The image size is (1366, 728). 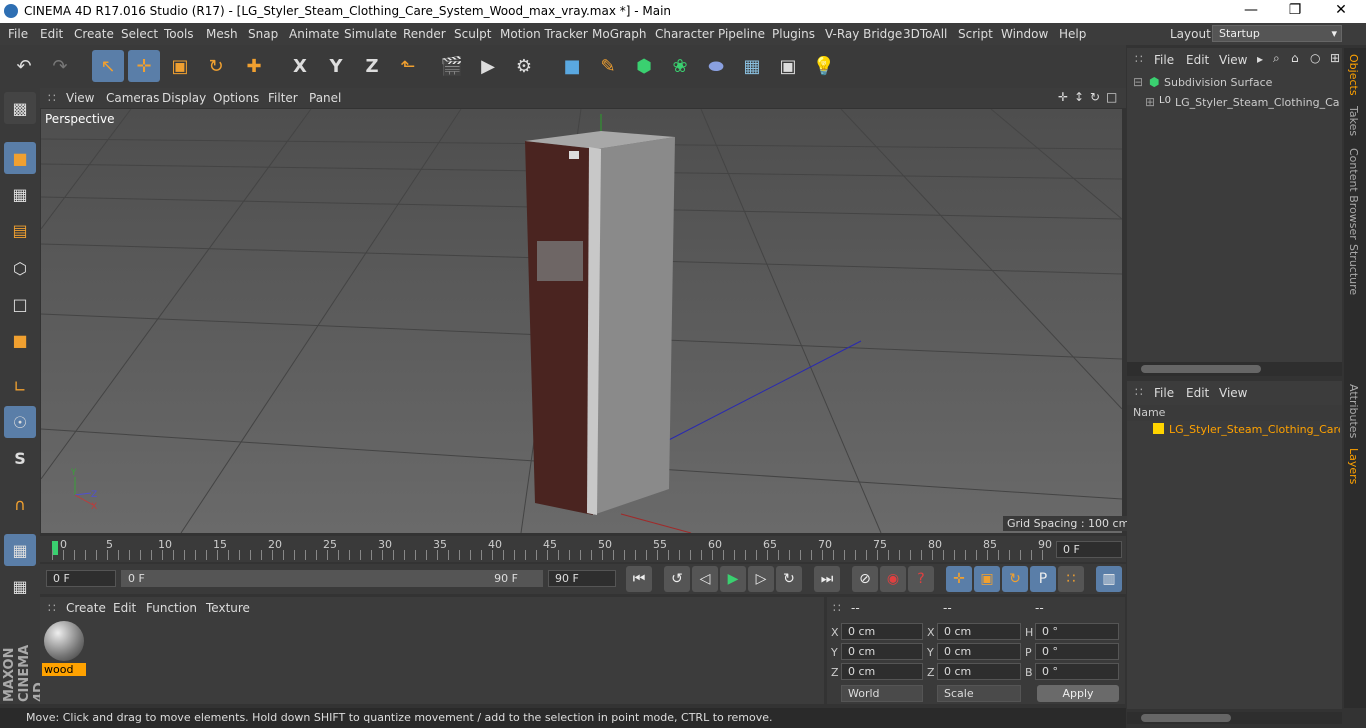 I want to click on menu-motion-tracker: Motion Tracker, so click(x=544, y=34).